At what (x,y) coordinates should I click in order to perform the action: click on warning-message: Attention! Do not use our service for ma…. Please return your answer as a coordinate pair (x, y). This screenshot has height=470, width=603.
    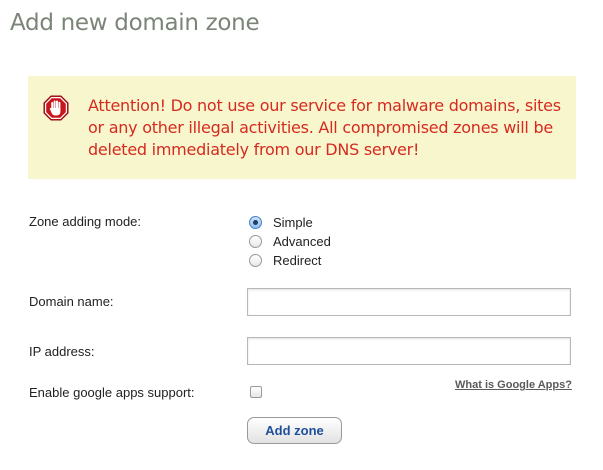
    Looking at the image, I should click on (324, 127).